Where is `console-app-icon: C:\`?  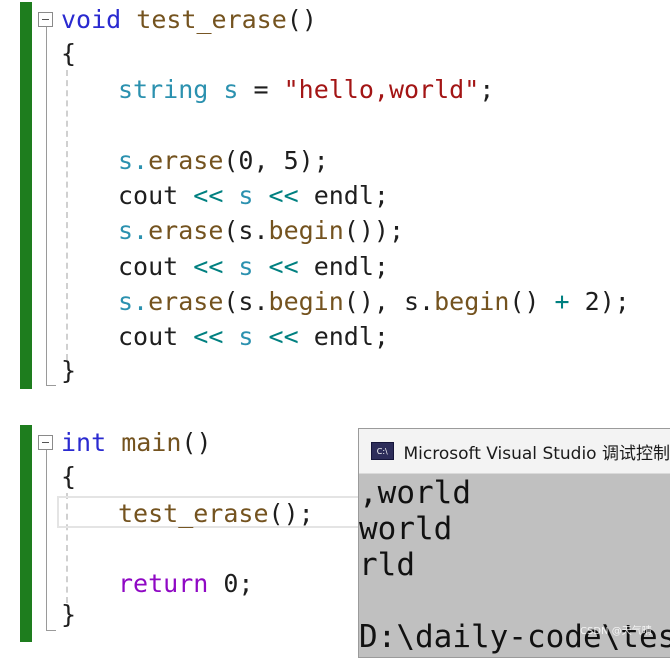
console-app-icon: C:\ is located at coordinates (382, 451).